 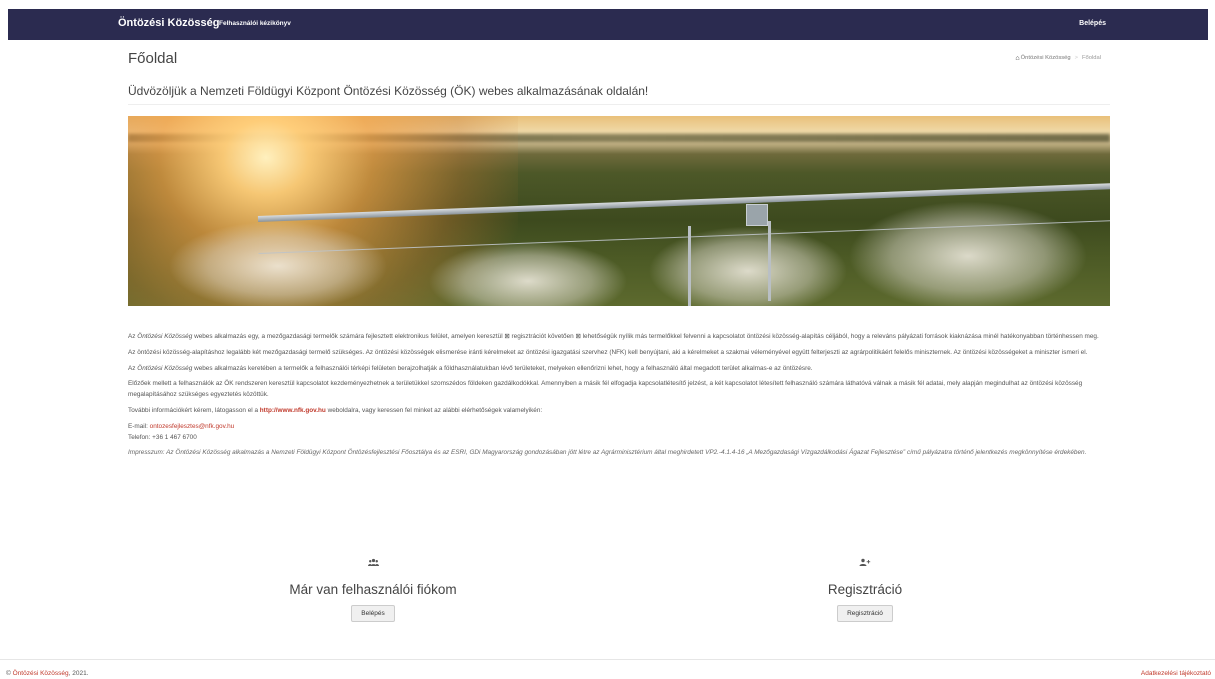 I want to click on existing-account-section: Már van felhasználói fiókom Belépés, so click(x=373, y=590).